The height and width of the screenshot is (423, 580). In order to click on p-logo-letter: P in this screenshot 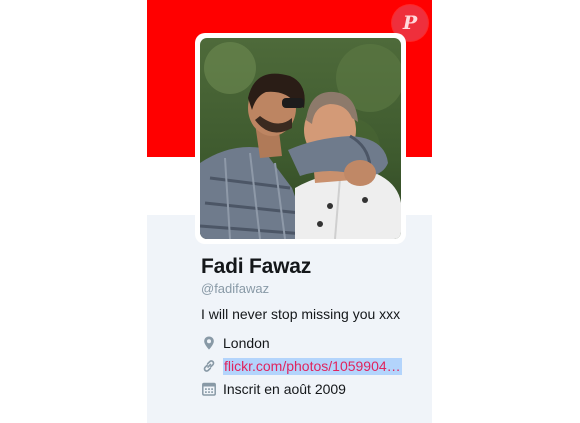, I will do `click(410, 23)`.